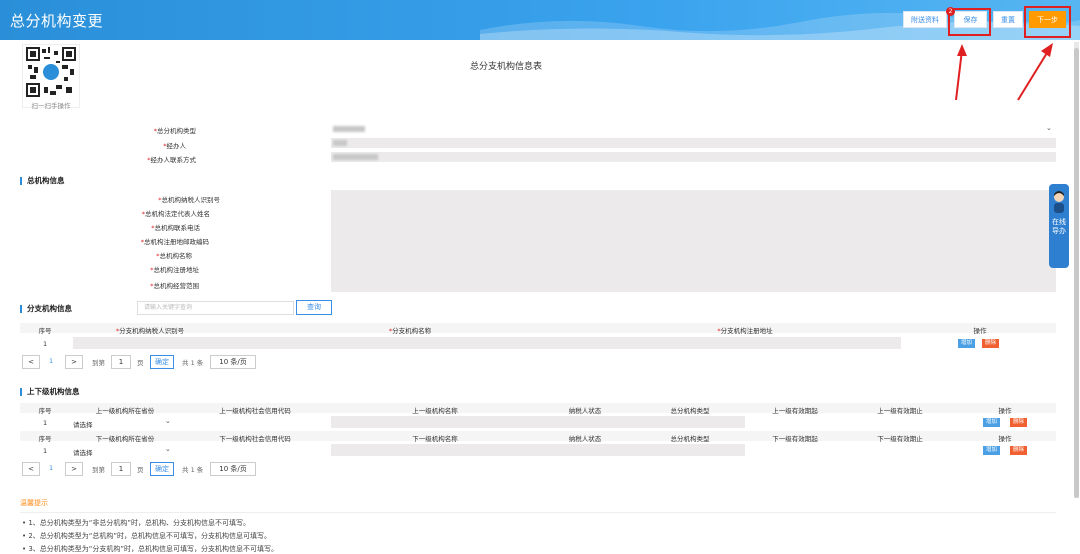 Image resolution: width=1080 pixels, height=554 pixels. Describe the element at coordinates (189, 200) in the screenshot. I see `head-office-taxid-label: *总机构纳税人识别号` at that location.